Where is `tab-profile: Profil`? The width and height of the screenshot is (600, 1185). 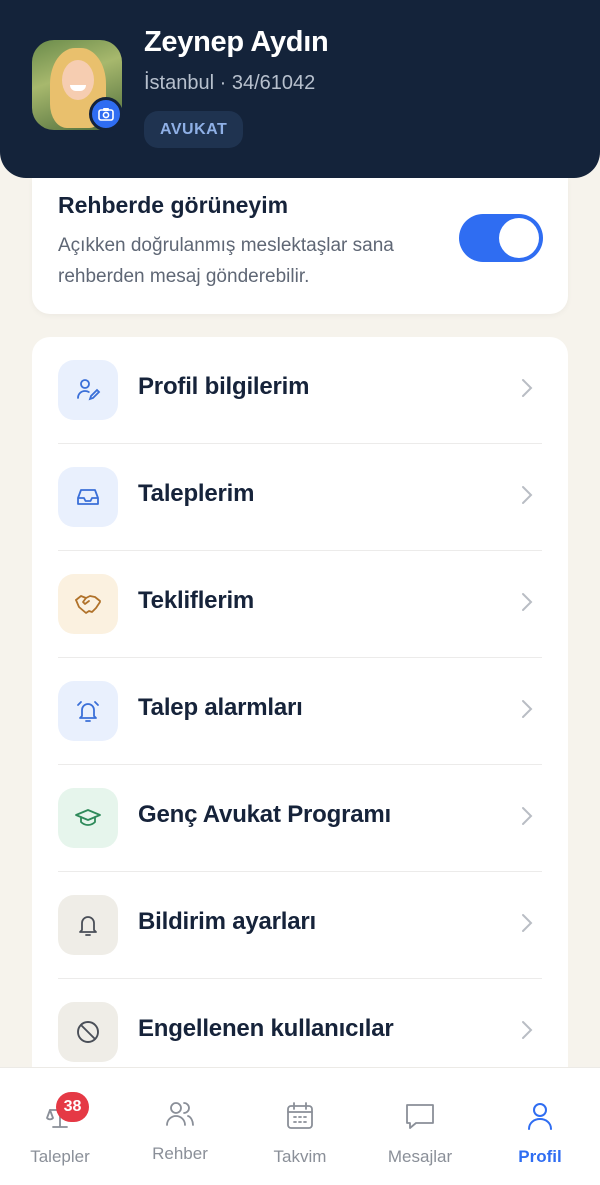
tab-profile: Profil is located at coordinates (540, 1126).